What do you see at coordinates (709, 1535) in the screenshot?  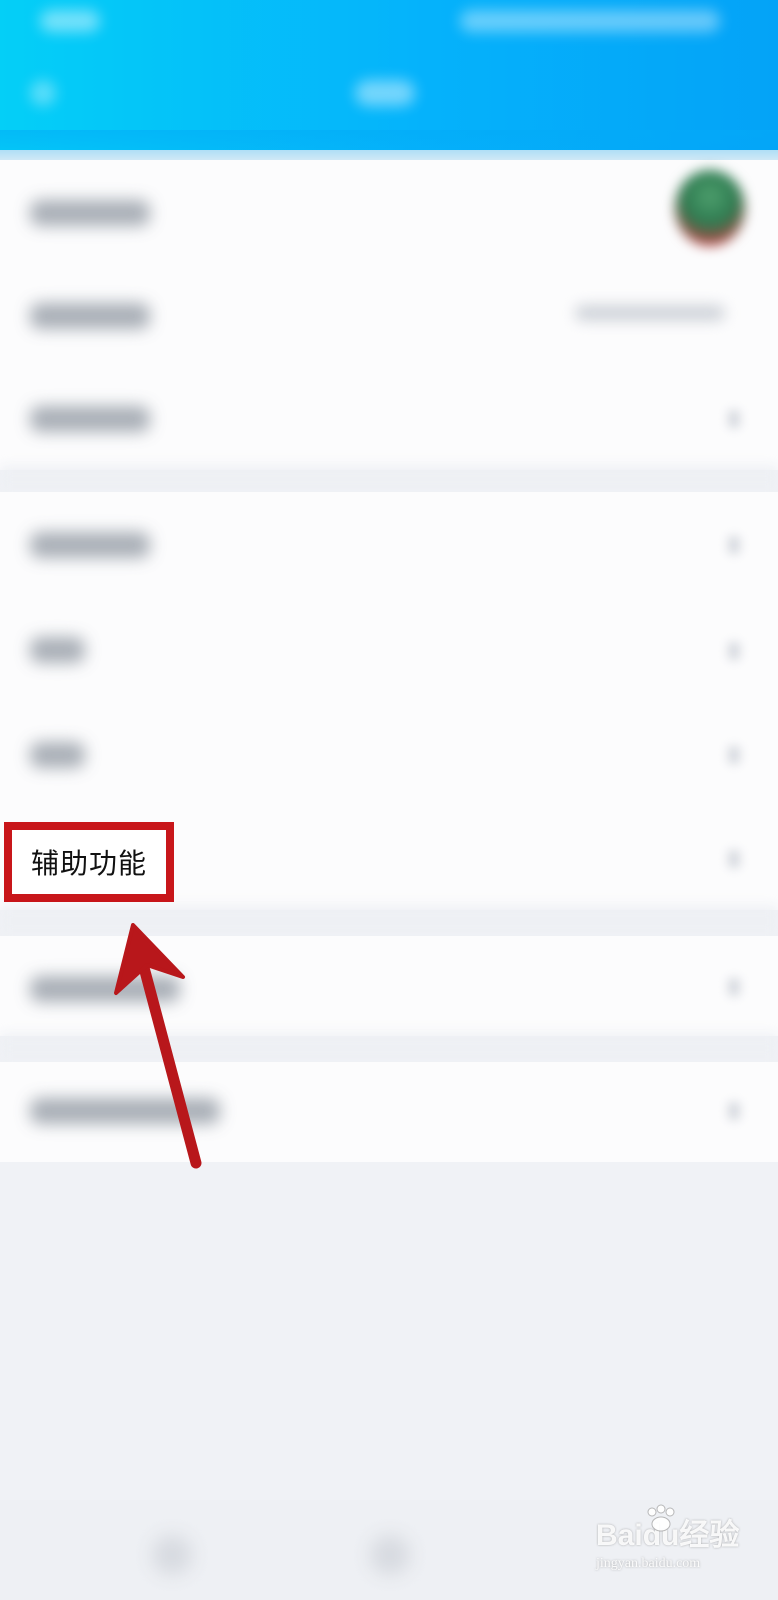 I see `watermark-brand-right: 经验` at bounding box center [709, 1535].